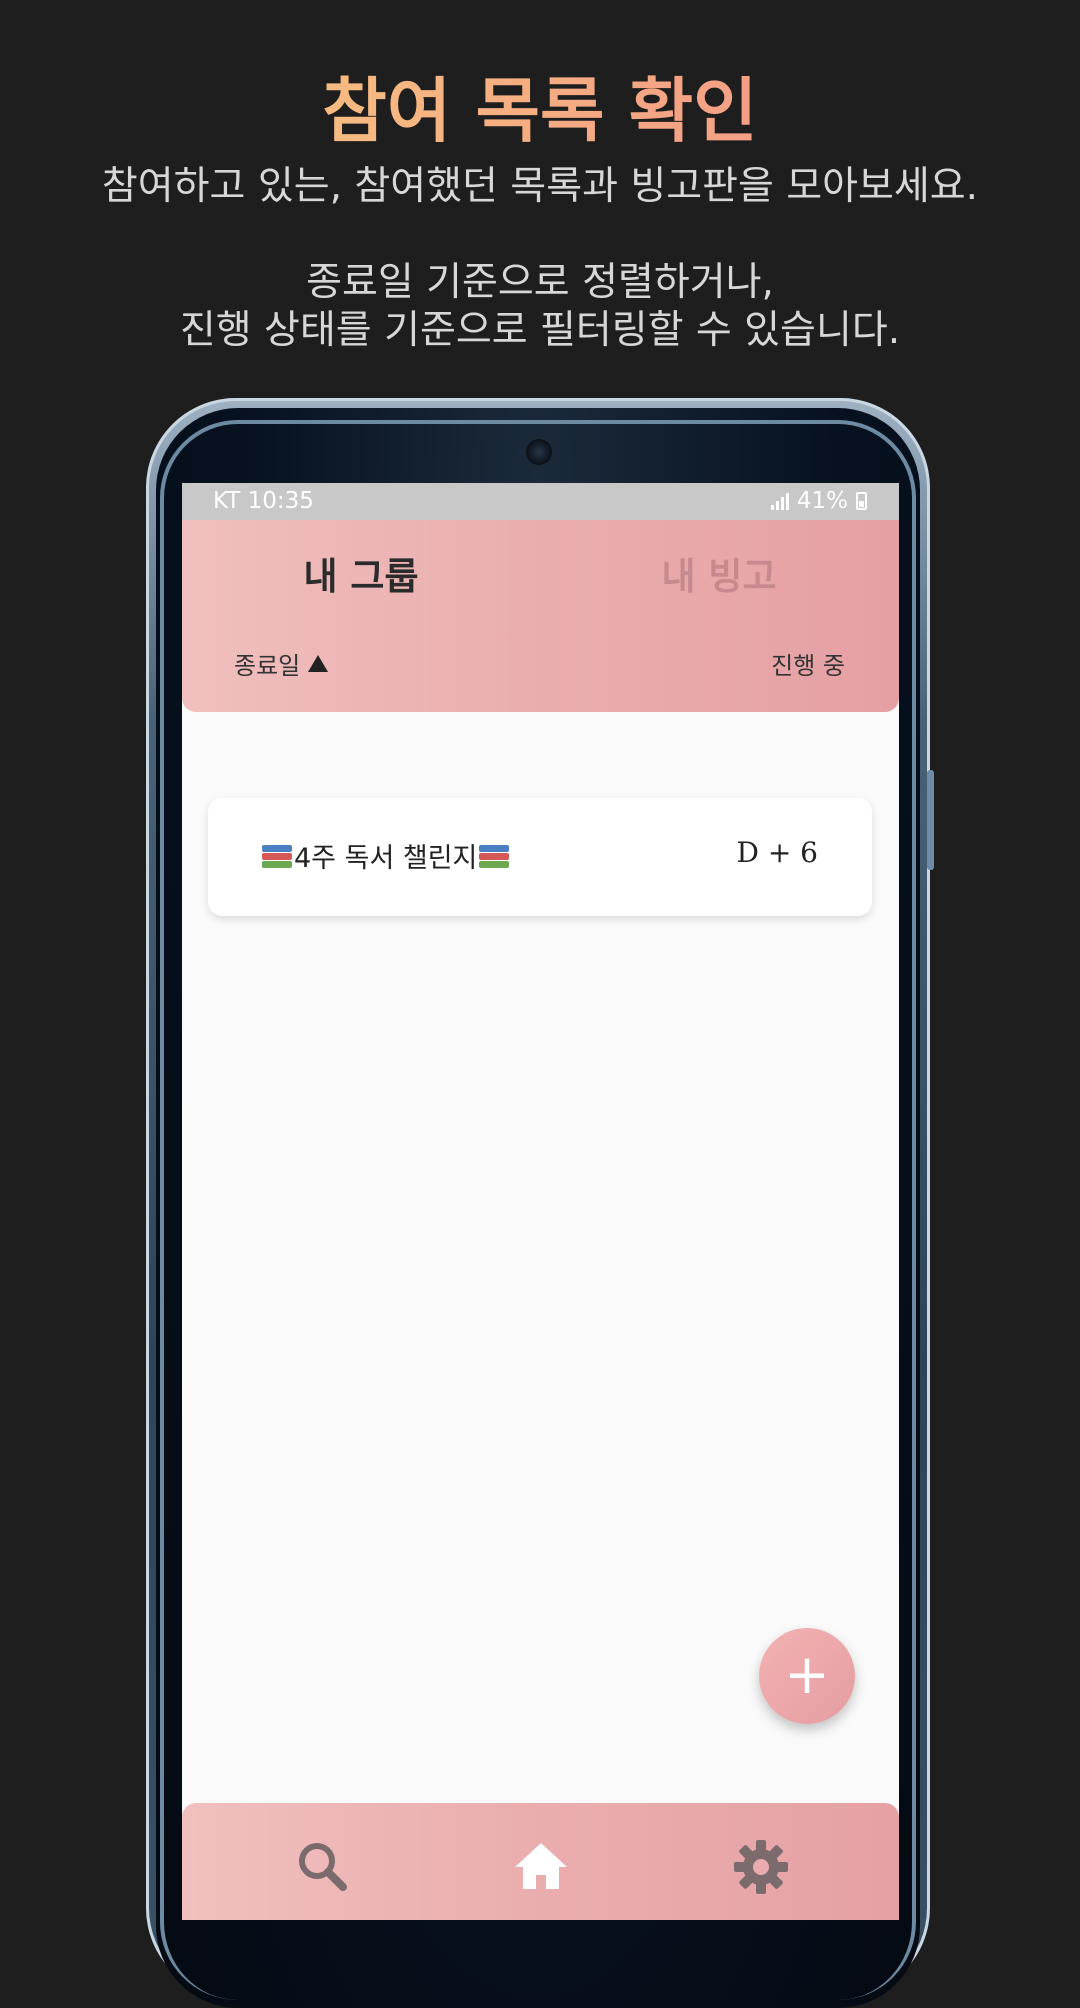 This screenshot has width=1080, height=2008. I want to click on promo-description-line3: 진행 상태를 기준으로 필터링할 수 있습니다., so click(540, 330).